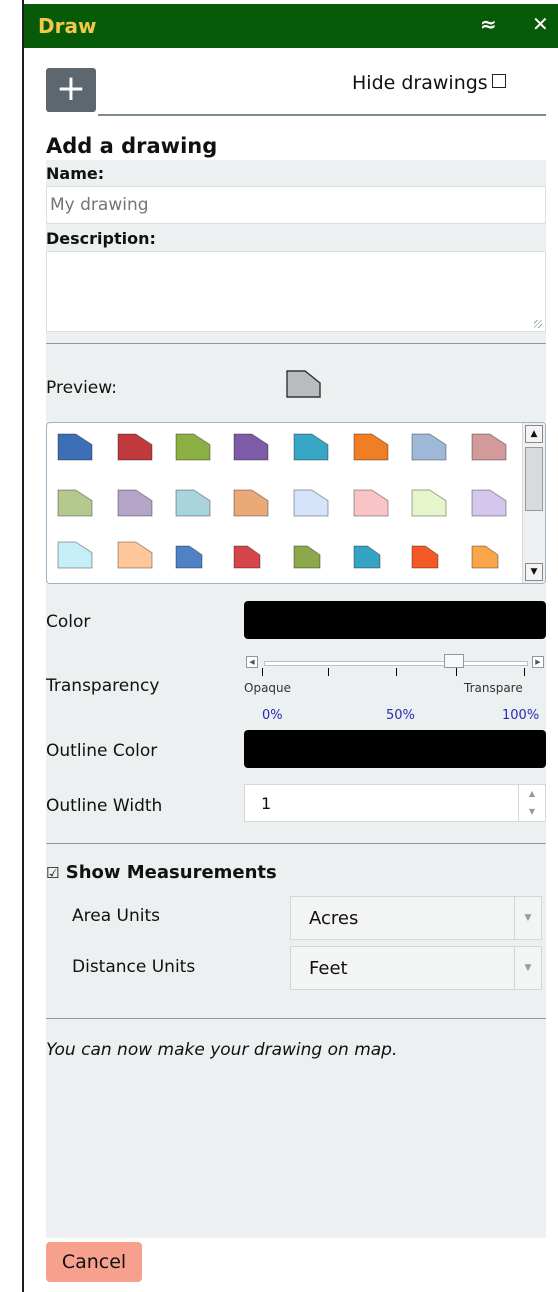 This screenshot has height=1292, width=558. Describe the element at coordinates (81, 388) in the screenshot. I see `preview-label: Preview:` at that location.